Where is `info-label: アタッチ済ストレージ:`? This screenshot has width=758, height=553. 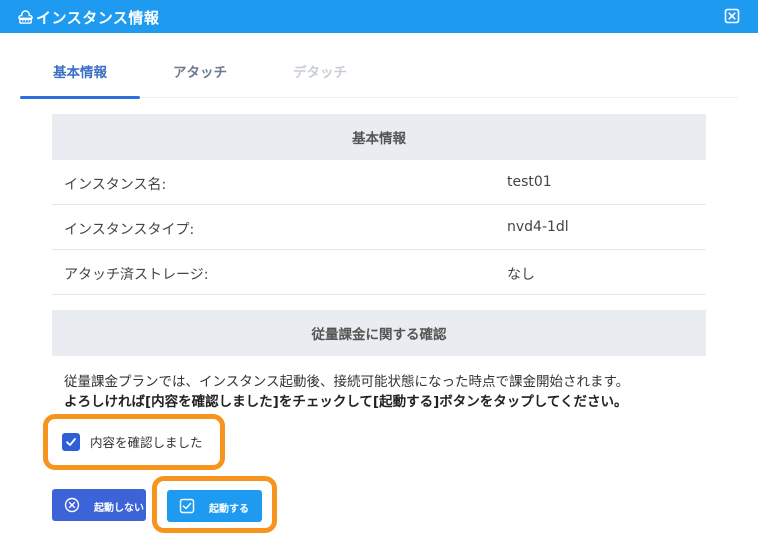 info-label: アタッチ済ストレージ: is located at coordinates (136, 275).